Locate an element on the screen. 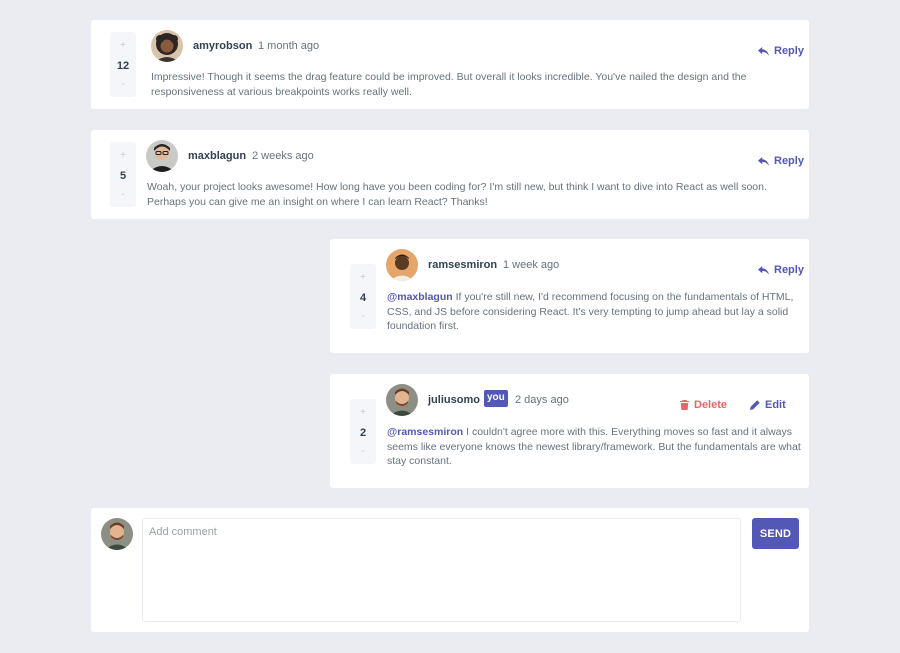 Image resolution: width=900 pixels, height=653 pixels. comment-username: ramsesmiron is located at coordinates (462, 265).